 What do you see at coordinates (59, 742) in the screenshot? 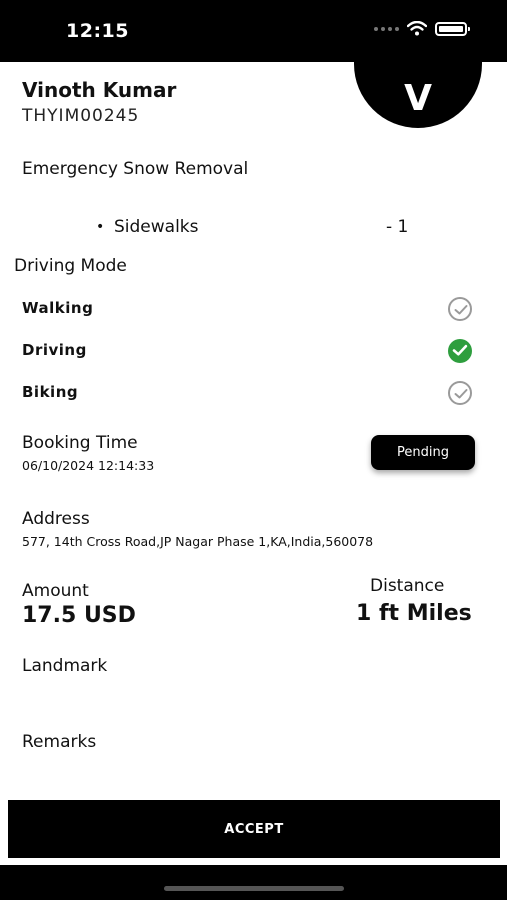
I see `remarks-label: Remarks` at bounding box center [59, 742].